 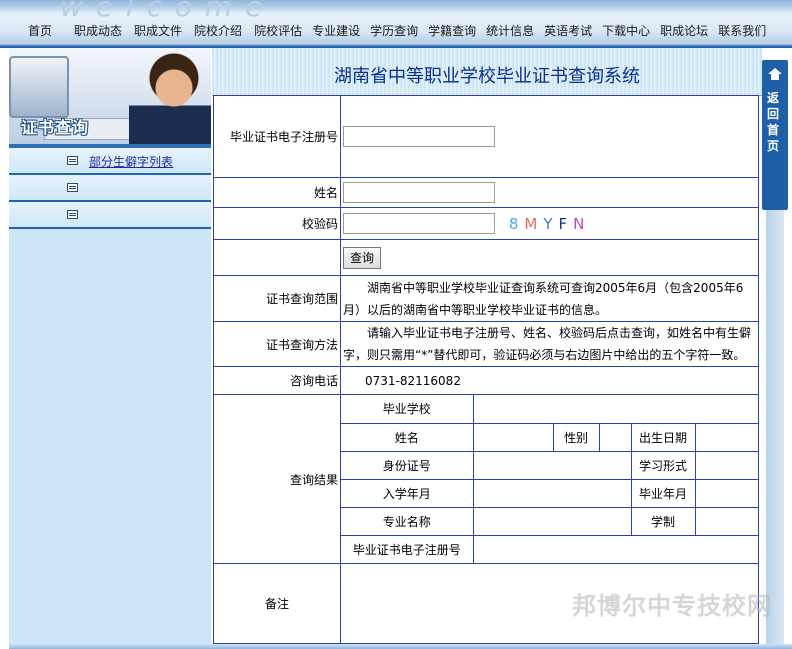 I want to click on nav-item-forum: 职成论坛, so click(x=684, y=31).